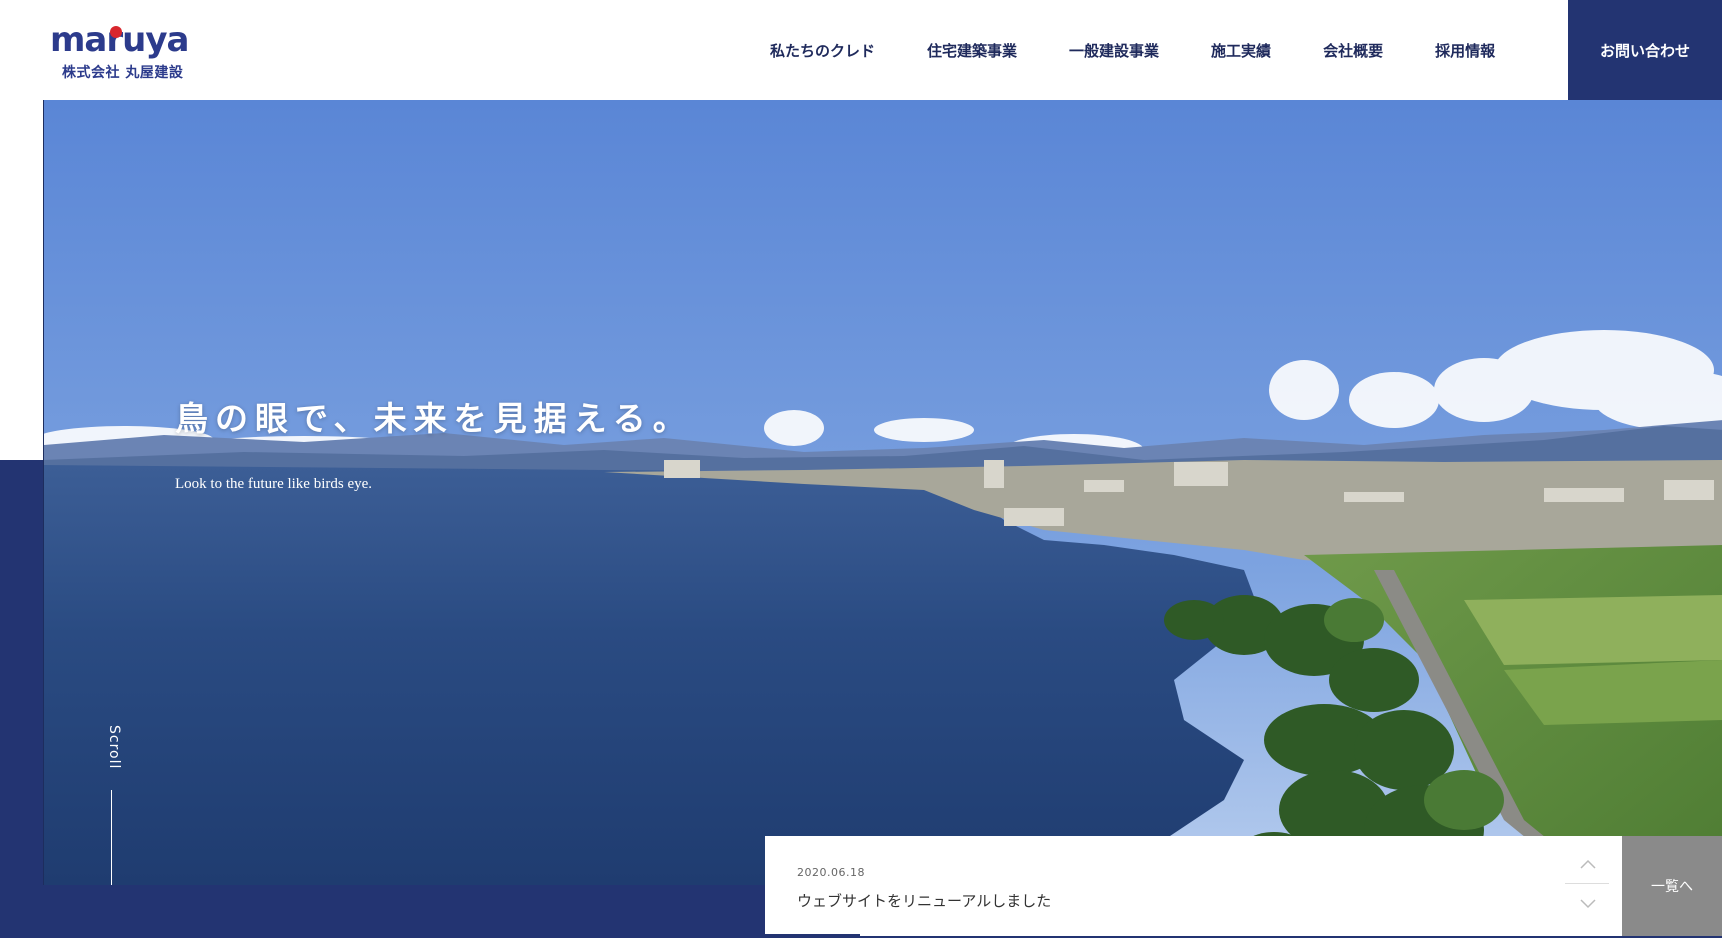 This screenshot has width=1722, height=938. I want to click on nav-item-housing: 住宅建築事業, so click(972, 50).